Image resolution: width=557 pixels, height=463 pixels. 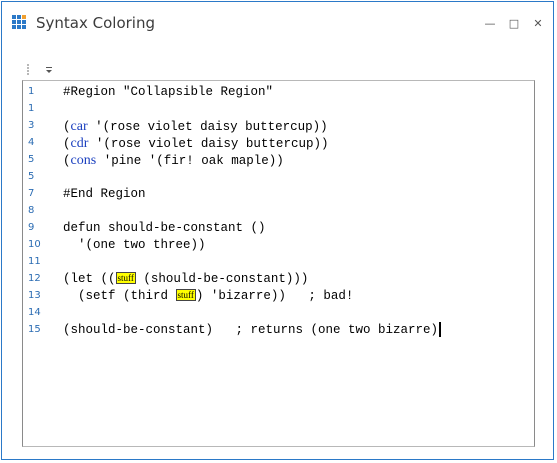 I want to click on line-number: 12, so click(x=34, y=278).